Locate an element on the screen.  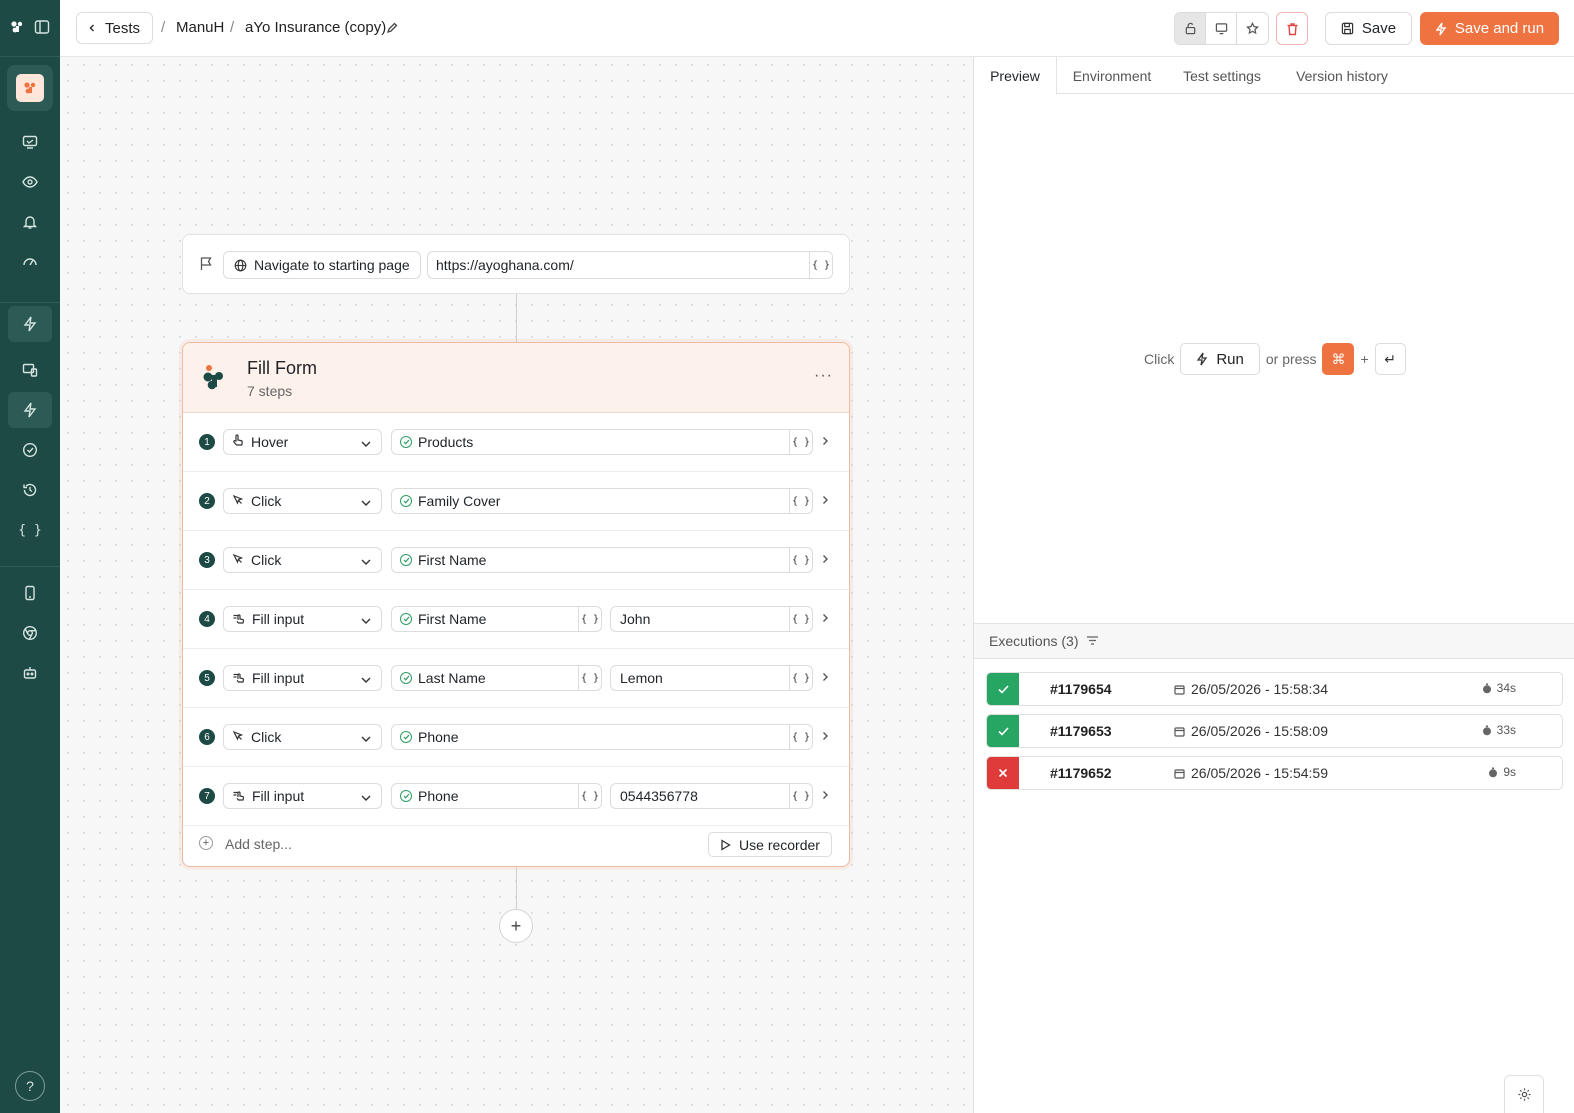
plus-icon: + is located at coordinates (206, 843).